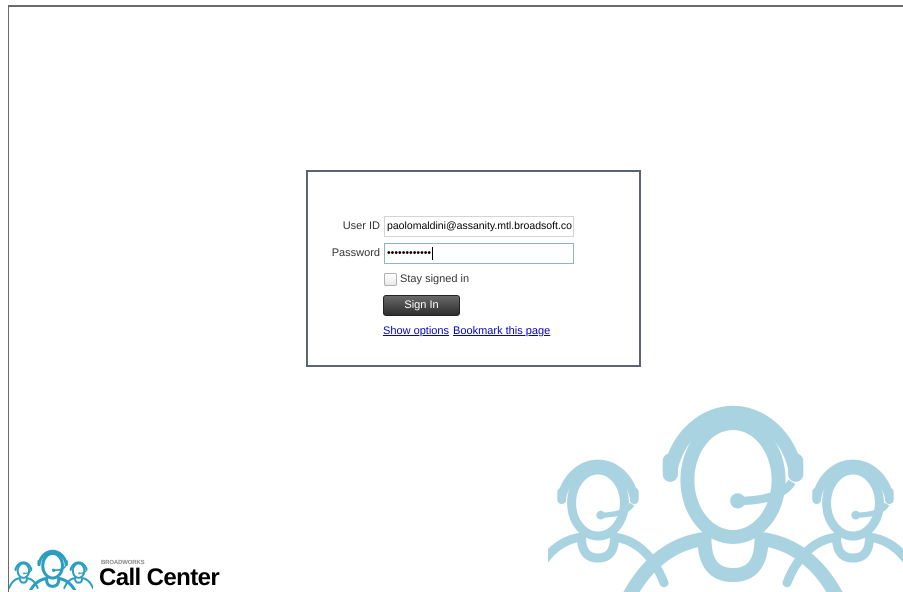  Describe the element at coordinates (433, 253) in the screenshot. I see `text-cursor` at that location.